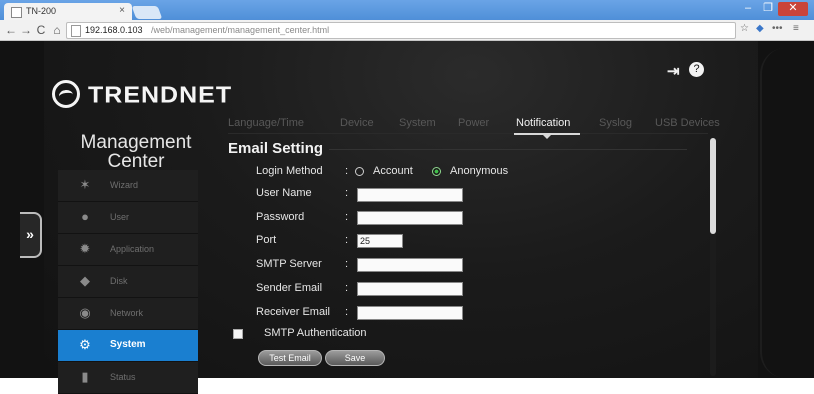  Describe the element at coordinates (796, 28) in the screenshot. I see `menu-icon: ≡` at that location.